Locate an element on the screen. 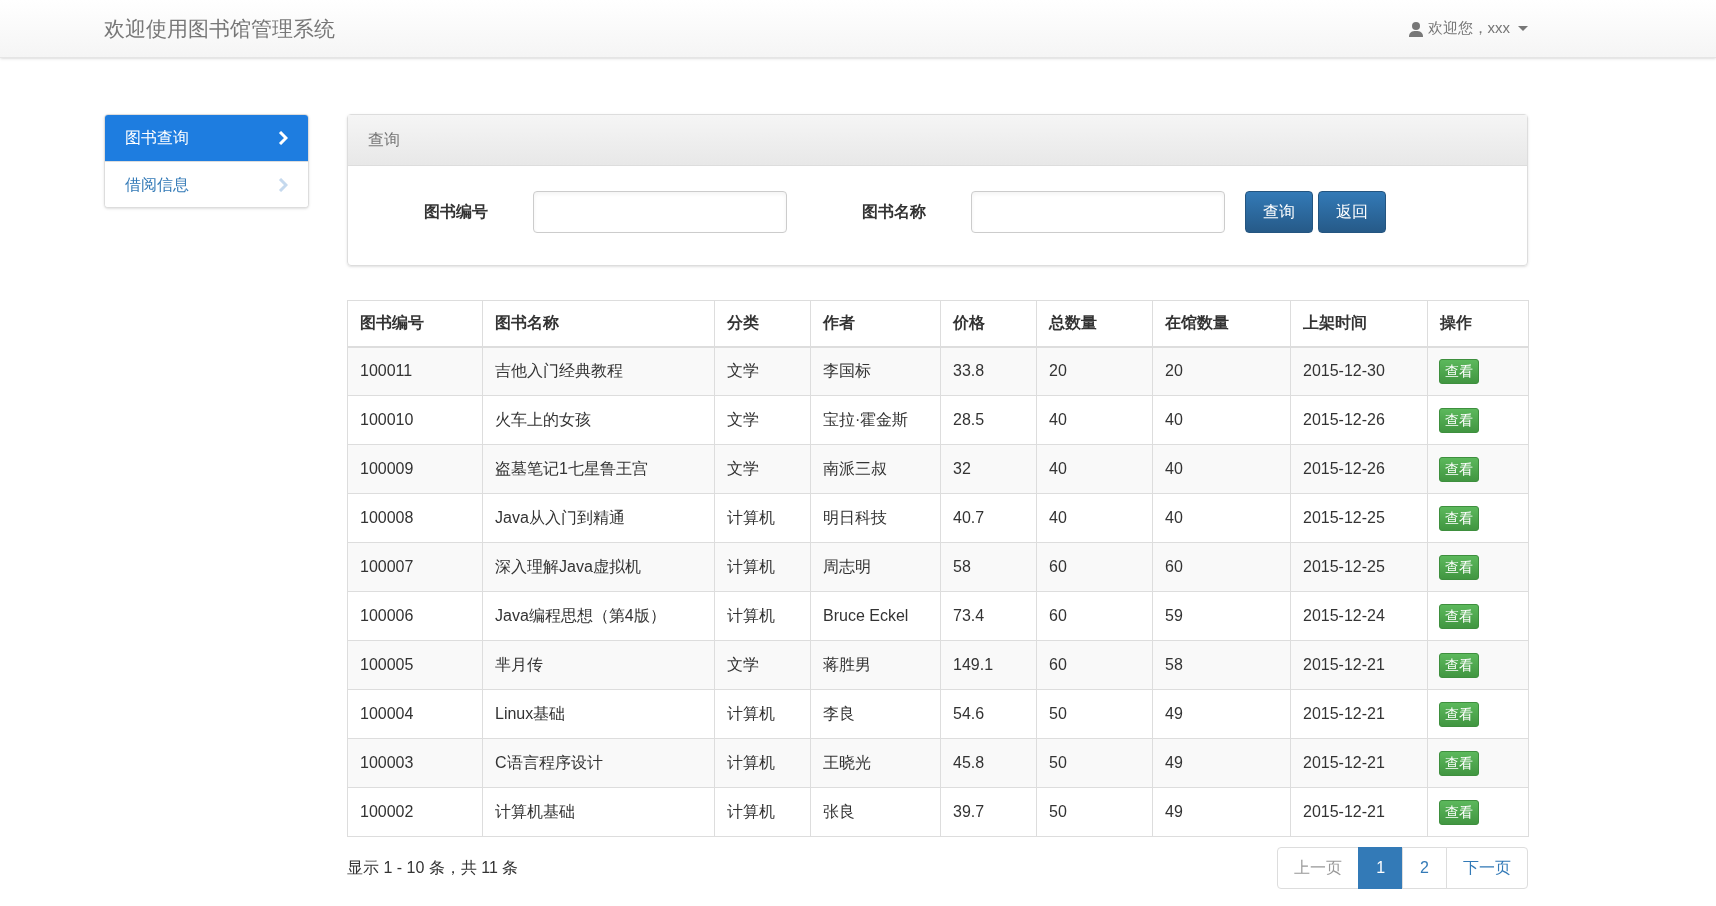  table-cell: 宝拉·霍金斯 is located at coordinates (875, 420).